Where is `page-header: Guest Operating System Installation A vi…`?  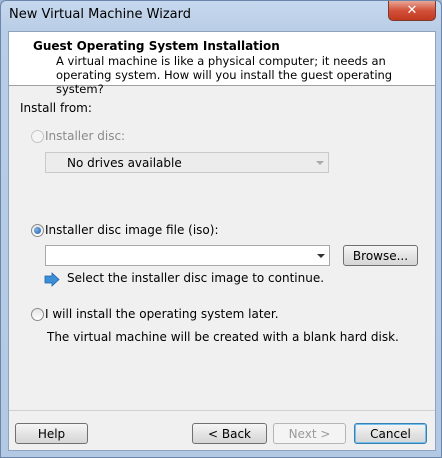 page-header: Guest Operating System Installation A vi… is located at coordinates (222, 64).